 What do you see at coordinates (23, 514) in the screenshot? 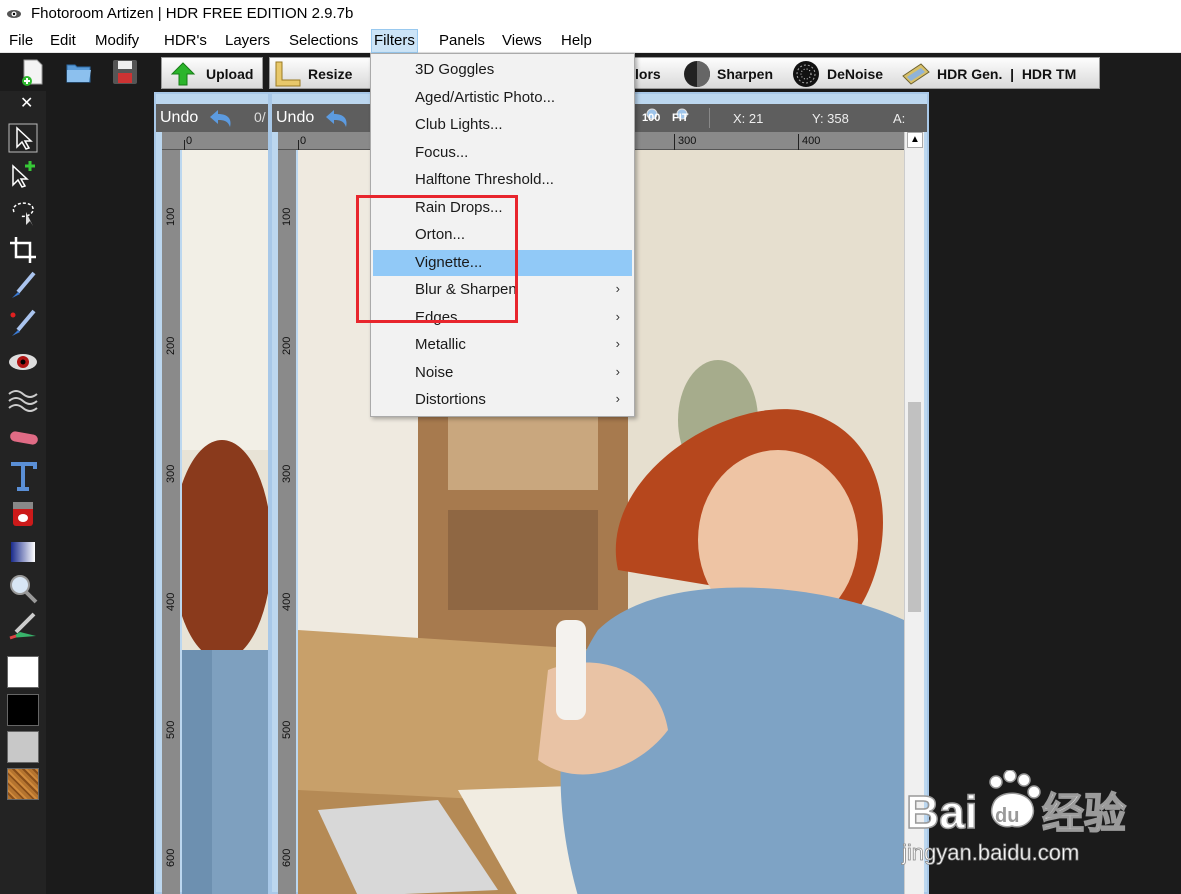
I see `paint-bucket-icon` at bounding box center [23, 514].